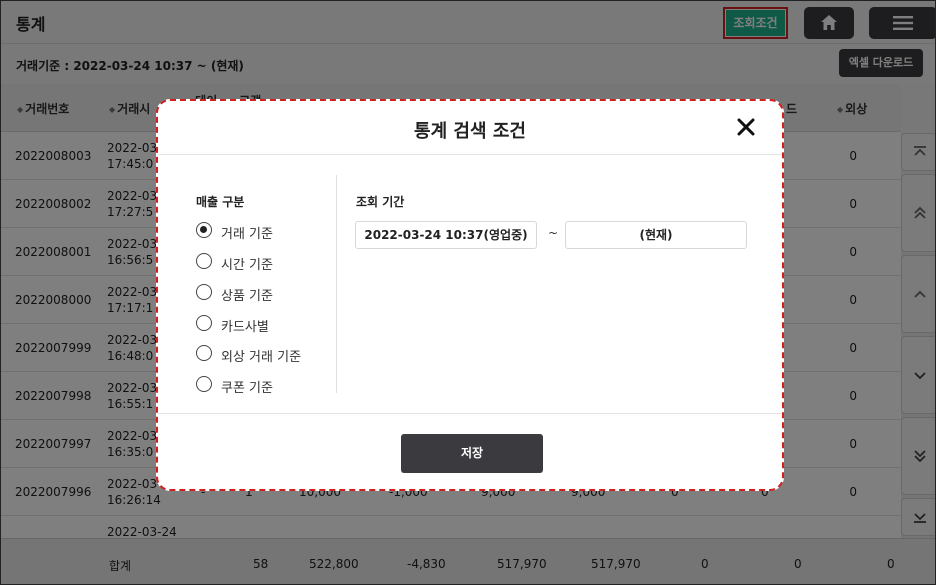 This screenshot has width=936, height=585. Describe the element at coordinates (261, 357) in the screenshot. I see `radio-label: 외상 거래 기준` at that location.